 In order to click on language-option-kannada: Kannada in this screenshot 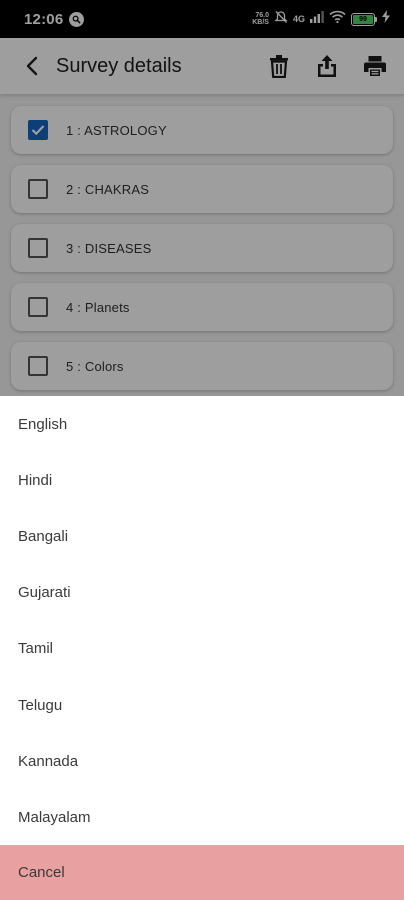, I will do `click(202, 761)`.